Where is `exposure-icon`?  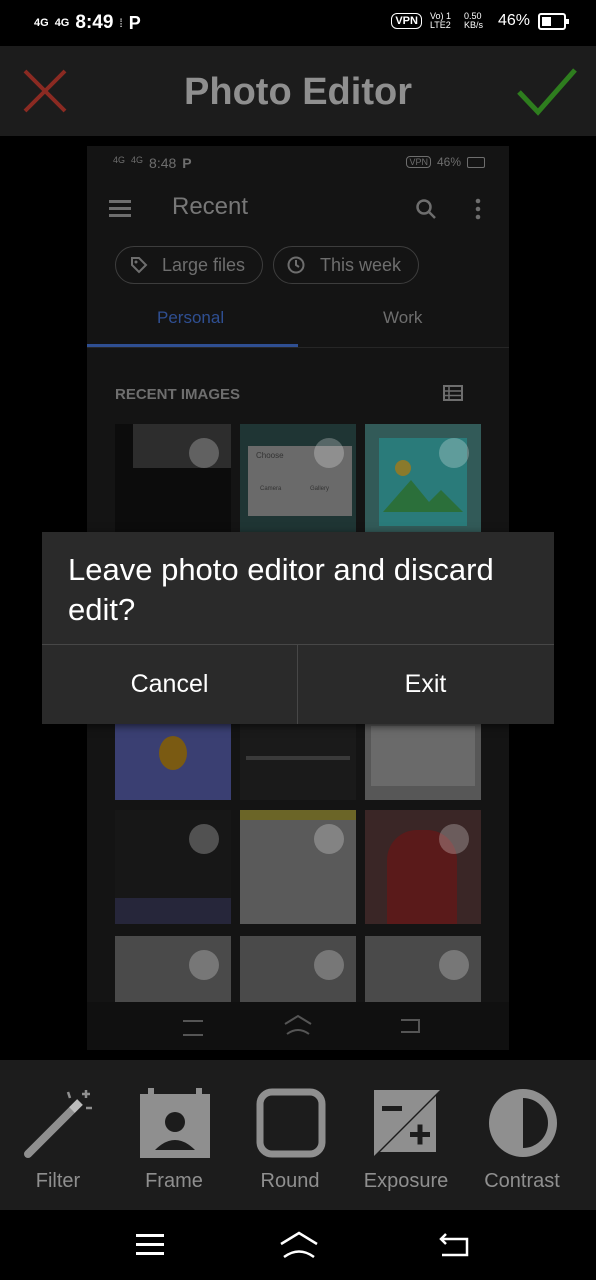 exposure-icon is located at coordinates (407, 1123).